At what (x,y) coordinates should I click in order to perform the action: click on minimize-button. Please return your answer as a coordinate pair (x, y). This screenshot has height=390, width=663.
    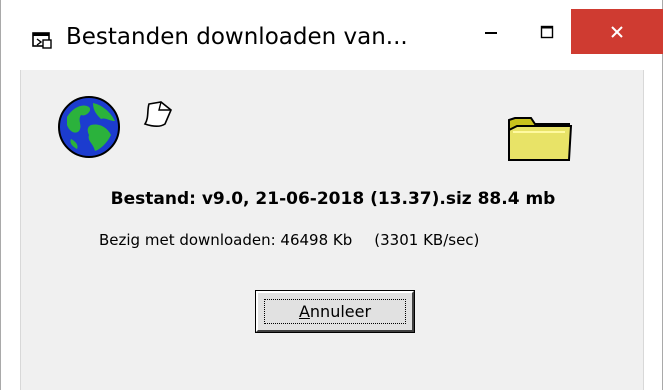
    Looking at the image, I should click on (491, 31).